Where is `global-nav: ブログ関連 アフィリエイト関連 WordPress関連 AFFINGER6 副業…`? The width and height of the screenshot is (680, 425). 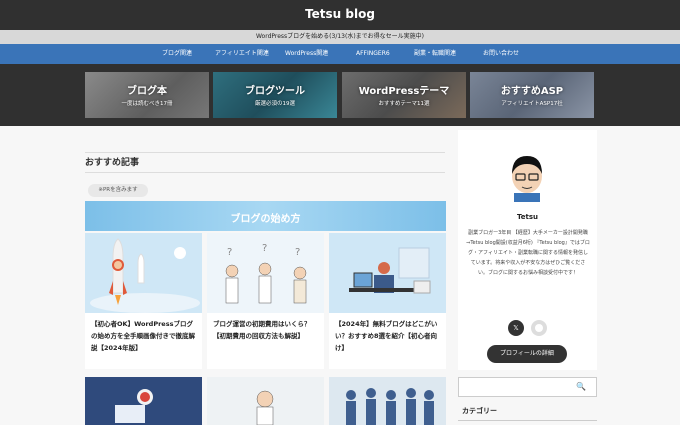 global-nav: ブログ関連 アフィリエイト関連 WordPress関連 AFFINGER6 副業… is located at coordinates (340, 54).